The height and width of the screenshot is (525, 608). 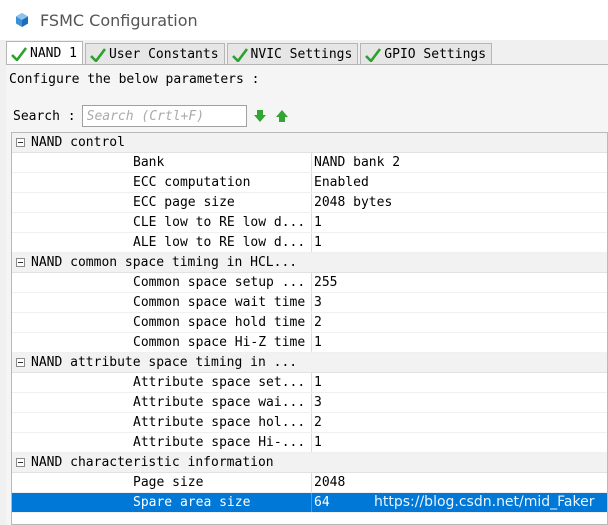 I want to click on tab-label: User Constants, so click(x=163, y=54).